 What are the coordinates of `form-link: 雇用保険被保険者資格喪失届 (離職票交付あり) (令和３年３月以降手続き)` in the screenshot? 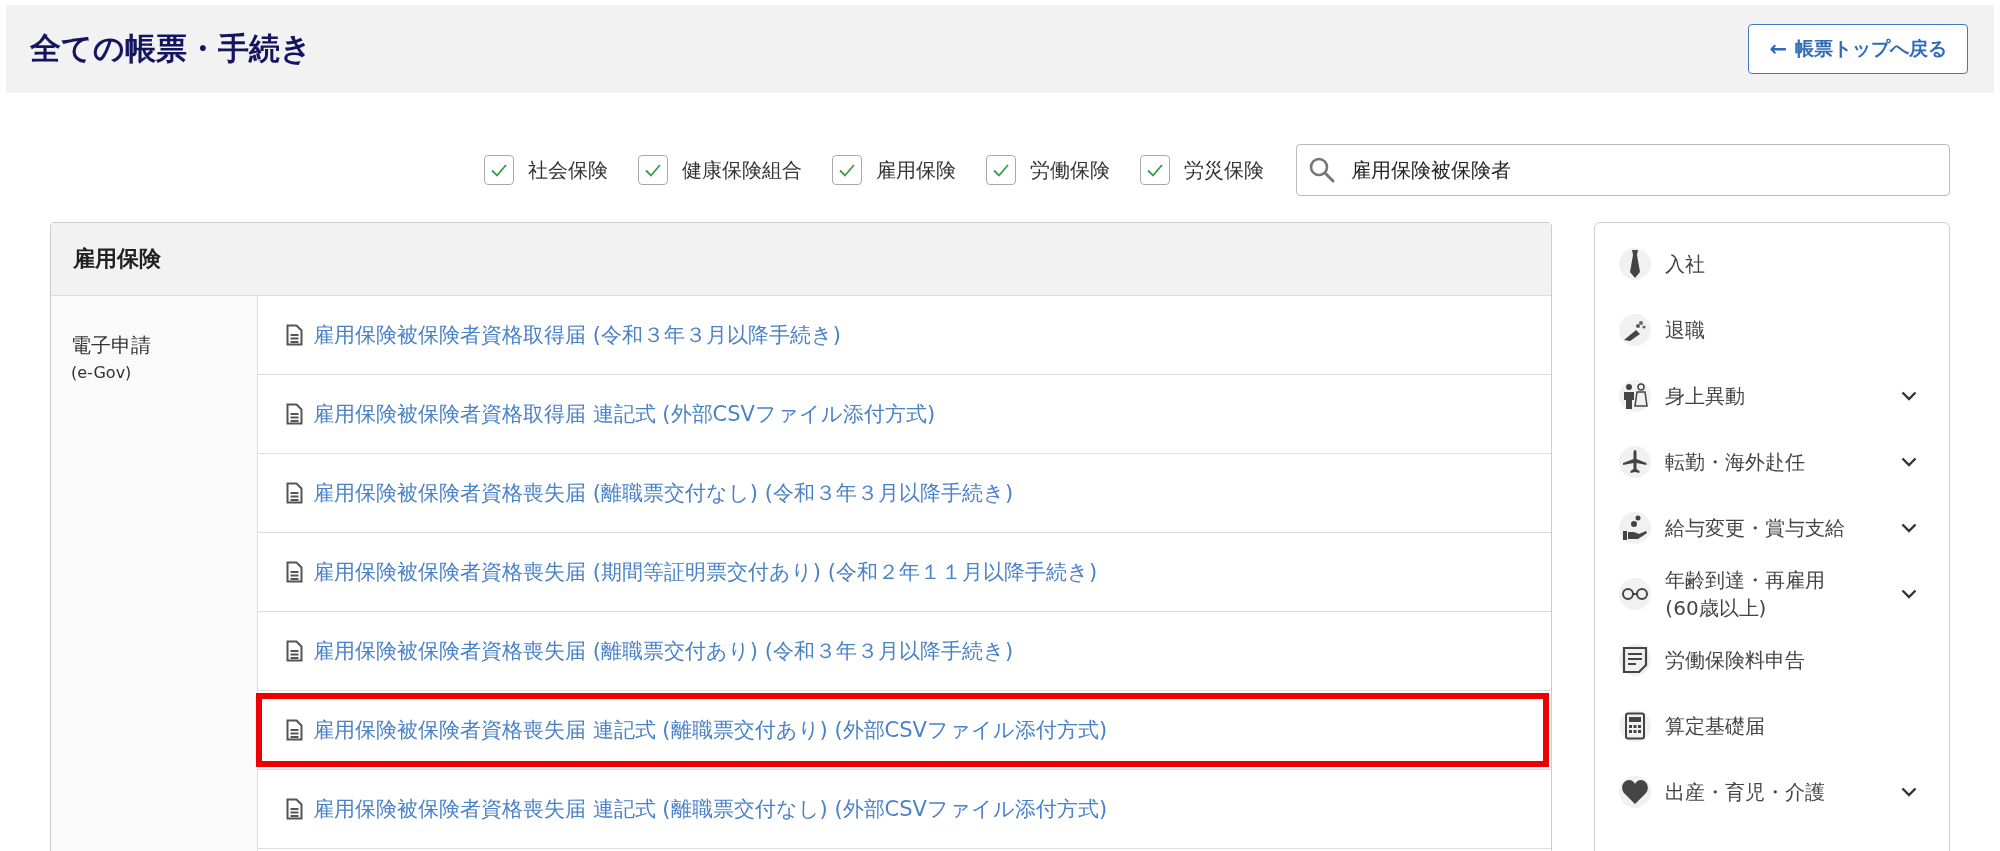 It's located at (663, 651).